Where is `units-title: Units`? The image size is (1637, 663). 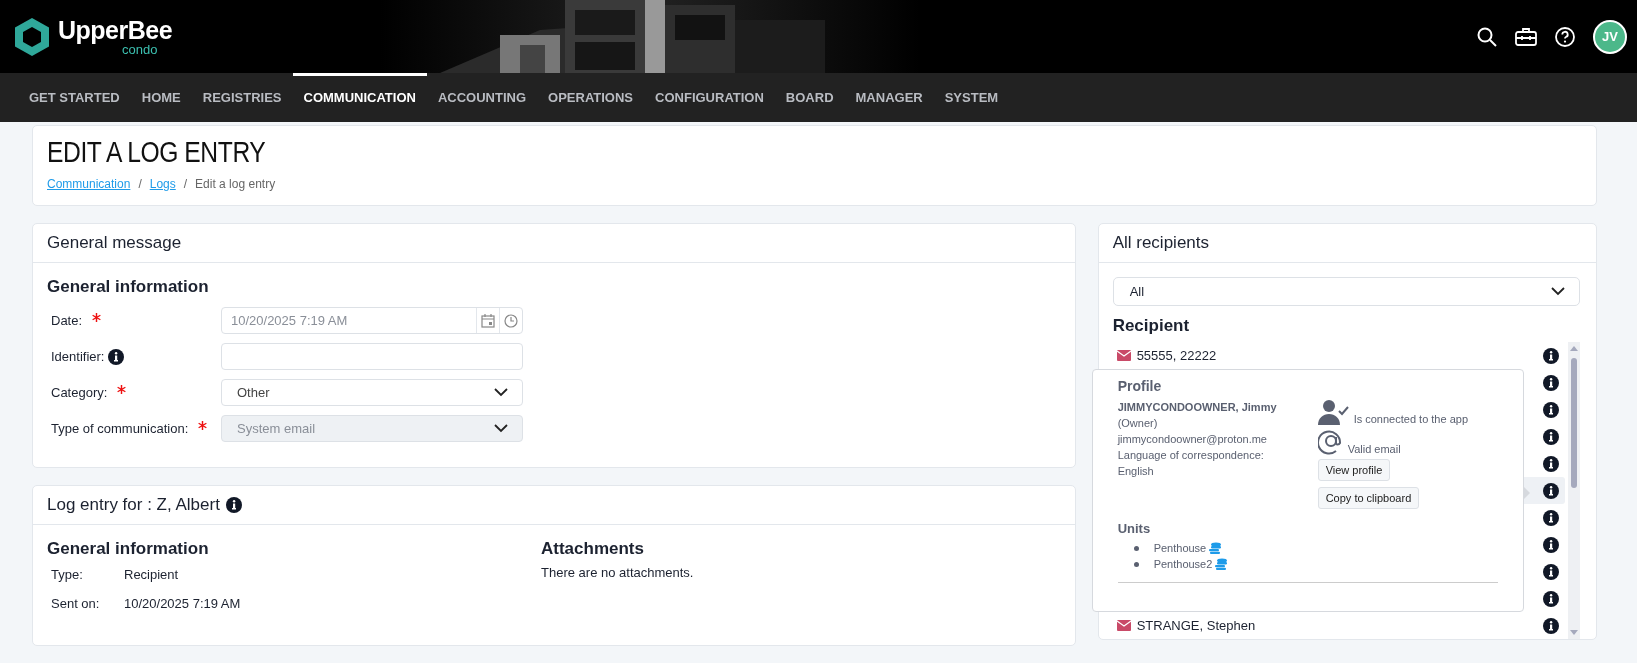 units-title: Units is located at coordinates (1134, 528).